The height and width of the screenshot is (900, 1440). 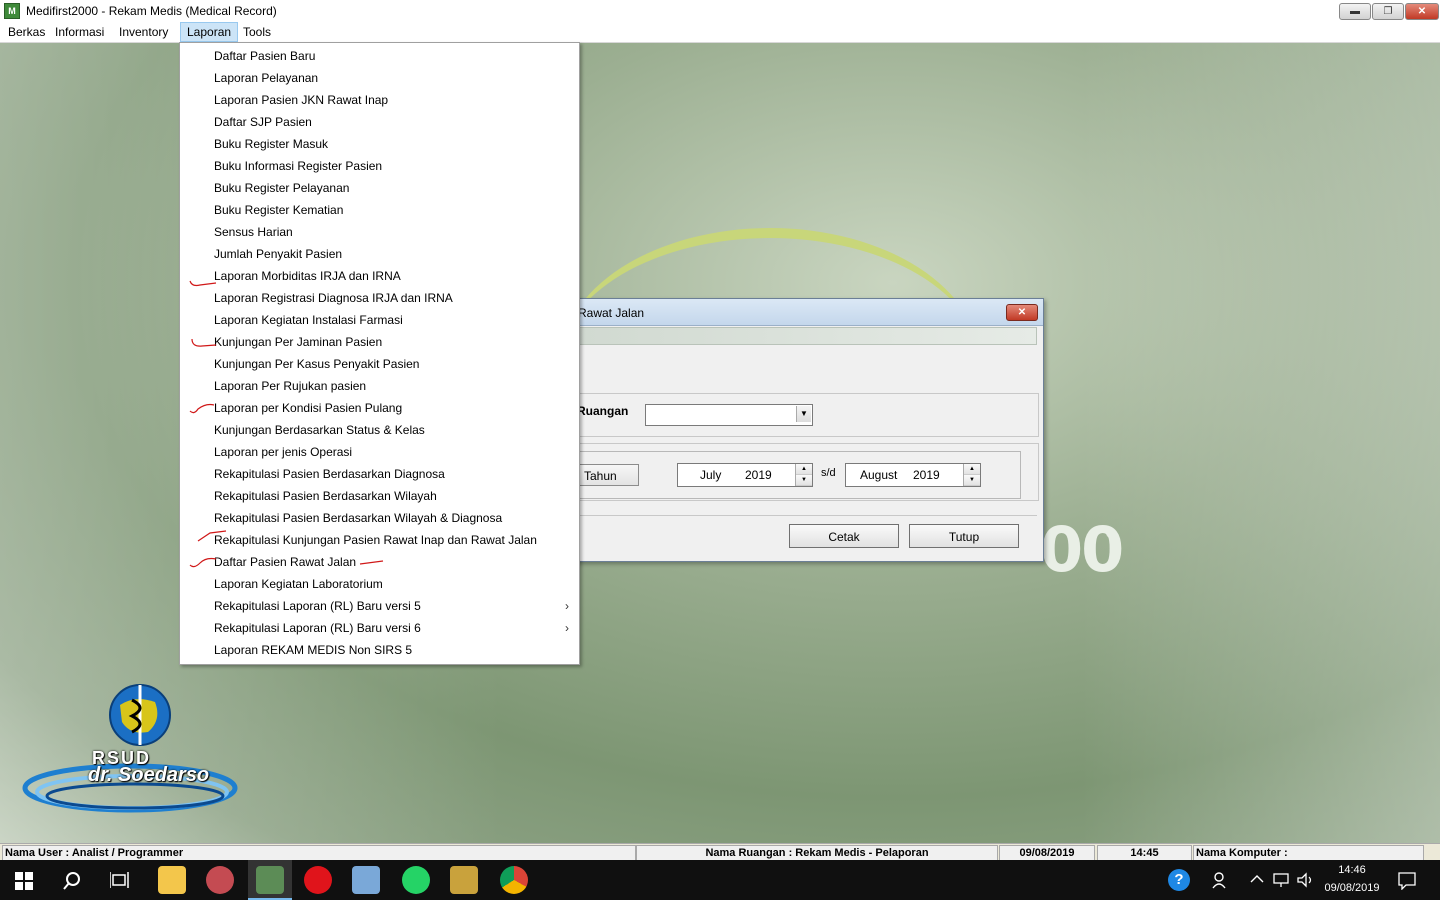 I want to click on menu-tools: Tools, so click(x=257, y=32).